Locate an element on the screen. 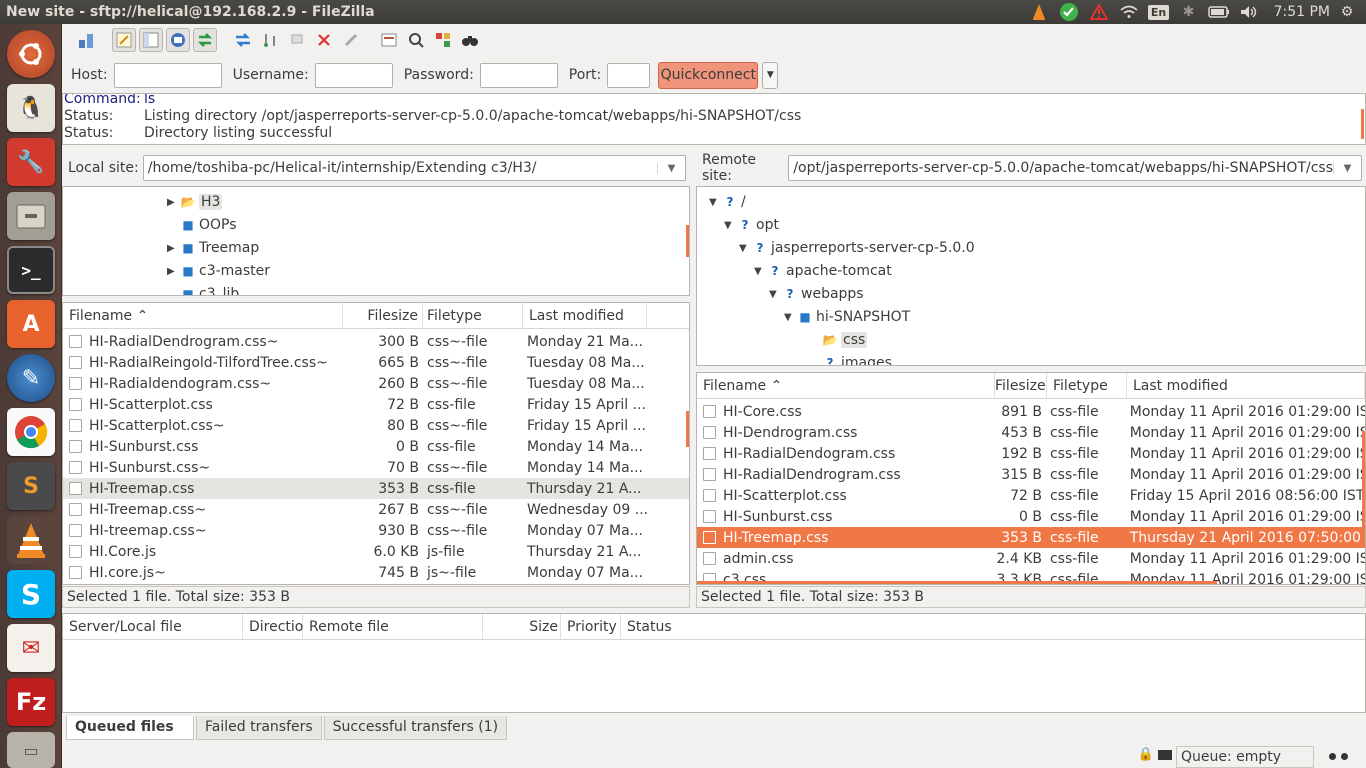  sync-ok-icon is located at coordinates (1069, 12).